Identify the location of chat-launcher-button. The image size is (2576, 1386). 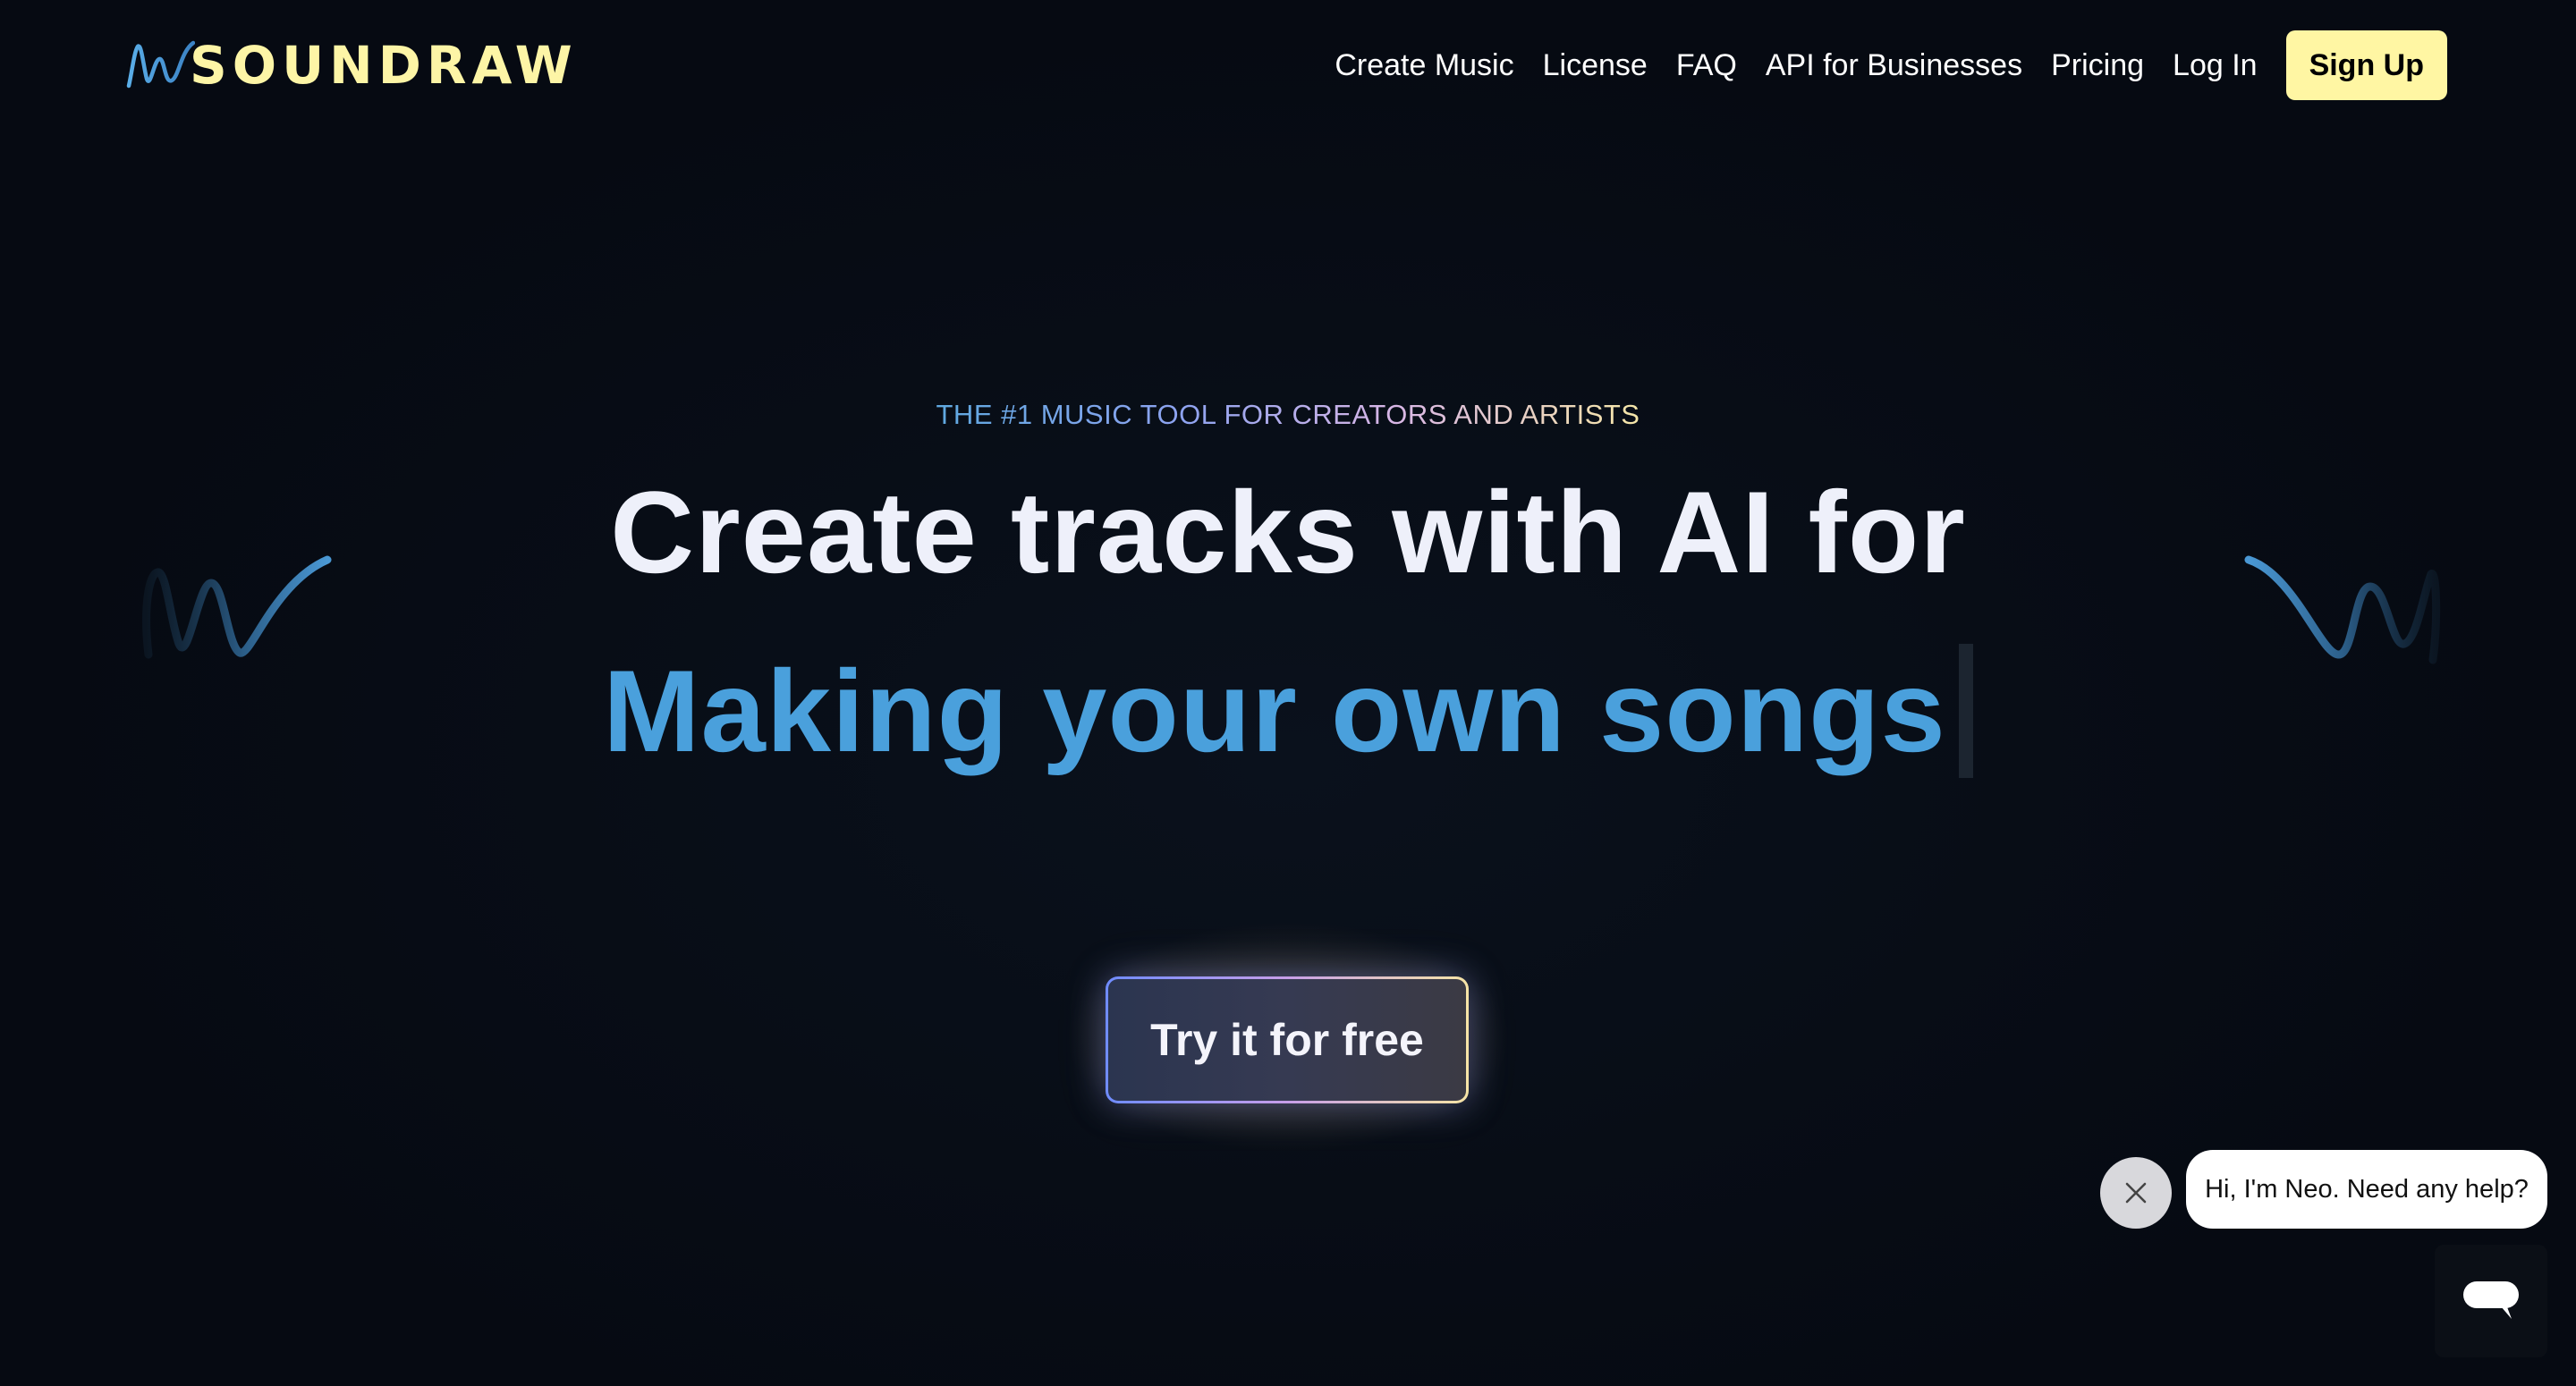
(2491, 1301).